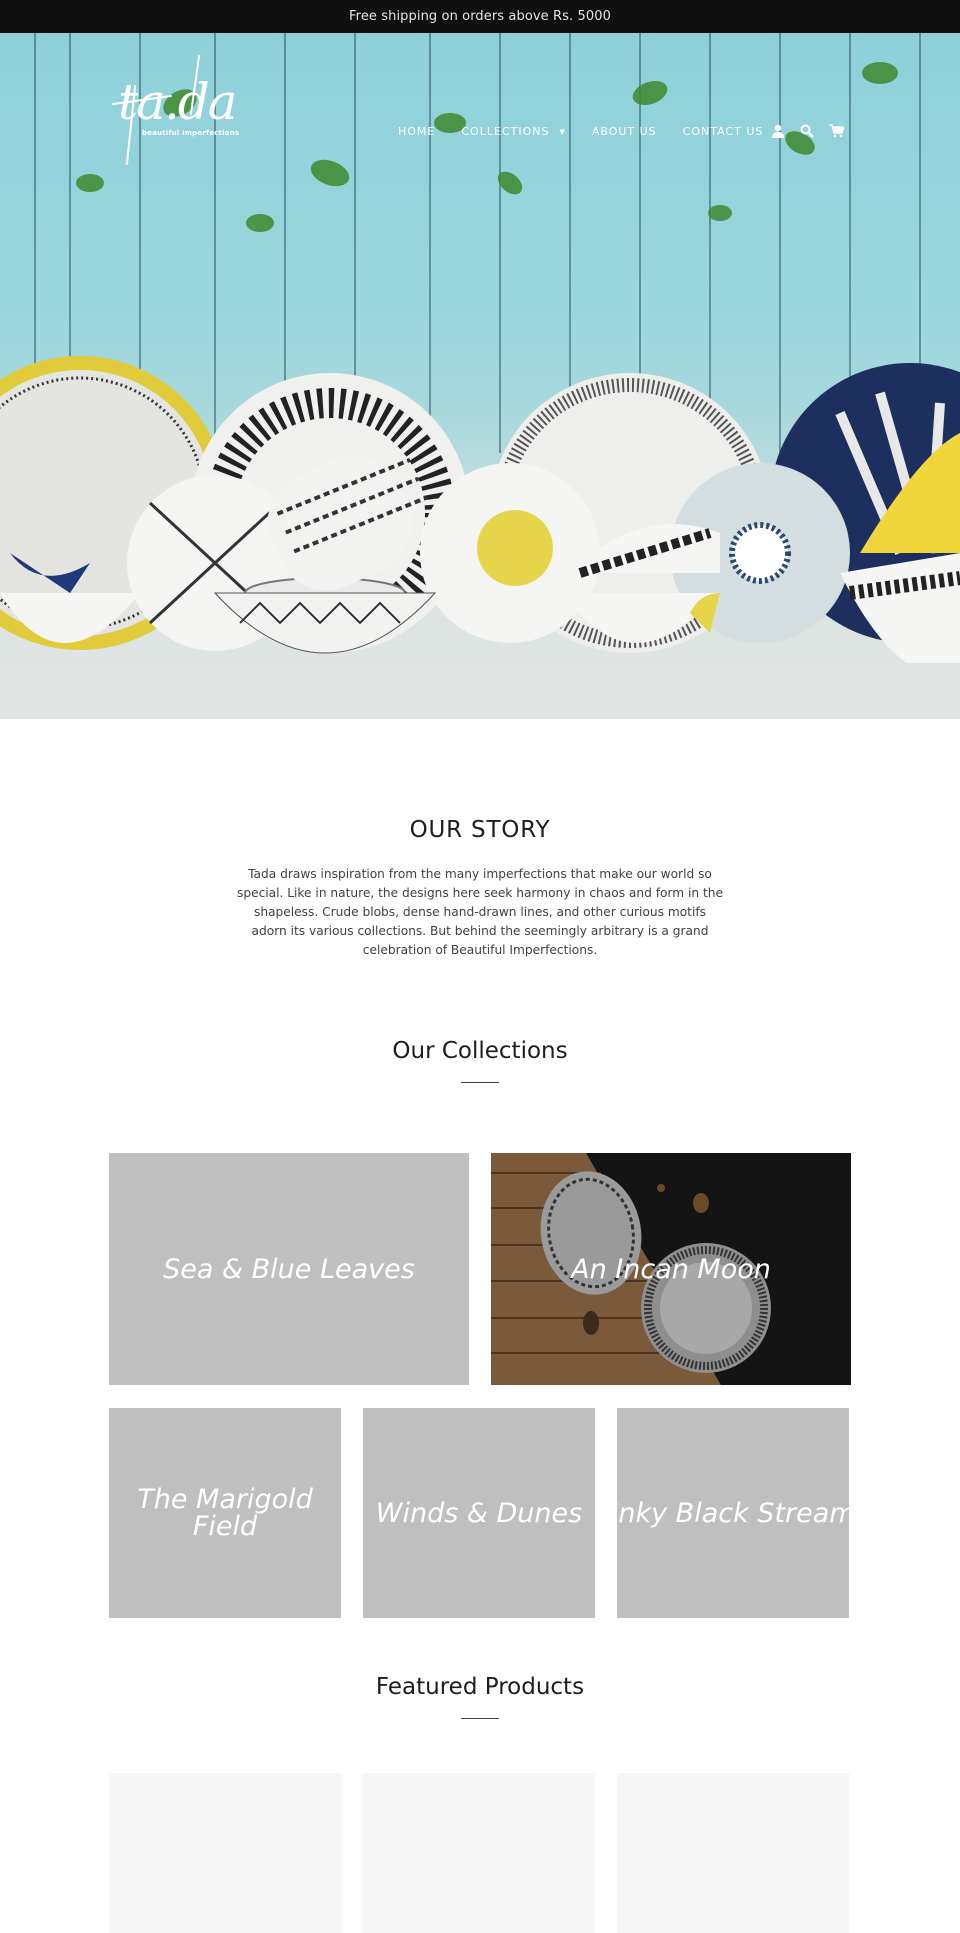 The height and width of the screenshot is (1933, 960). Describe the element at coordinates (191, 133) in the screenshot. I see `logo-tagline: beautiful imperfections` at that location.